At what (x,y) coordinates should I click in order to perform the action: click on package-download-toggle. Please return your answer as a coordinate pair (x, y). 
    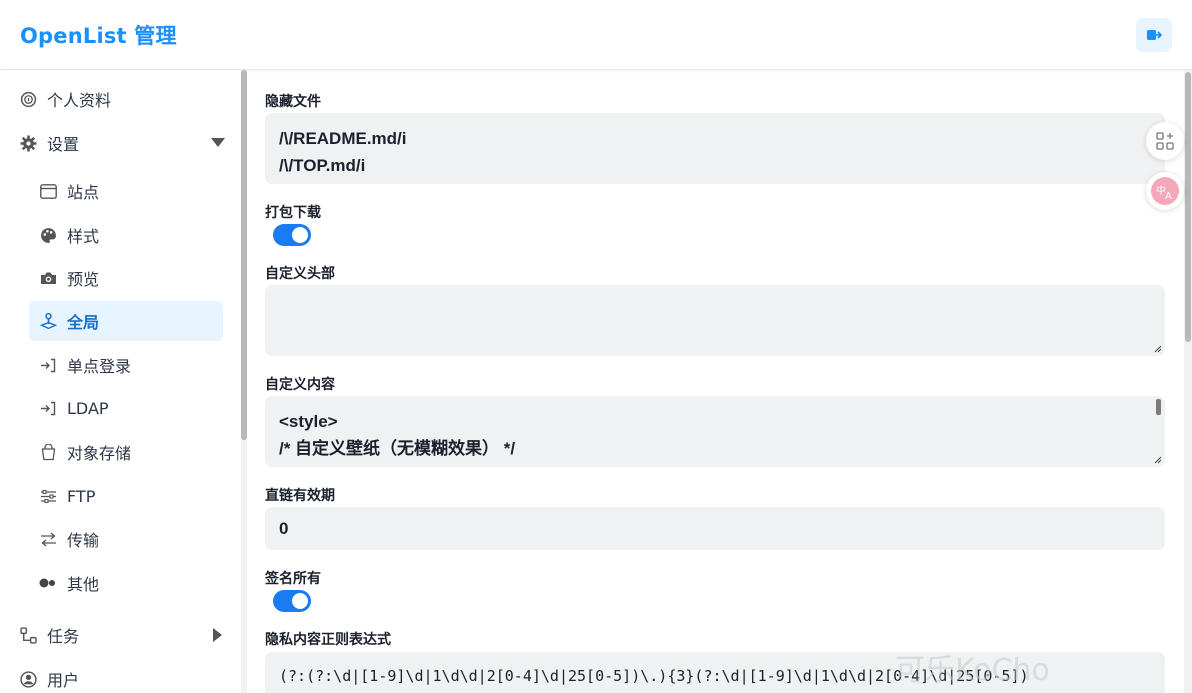
    Looking at the image, I should click on (292, 235).